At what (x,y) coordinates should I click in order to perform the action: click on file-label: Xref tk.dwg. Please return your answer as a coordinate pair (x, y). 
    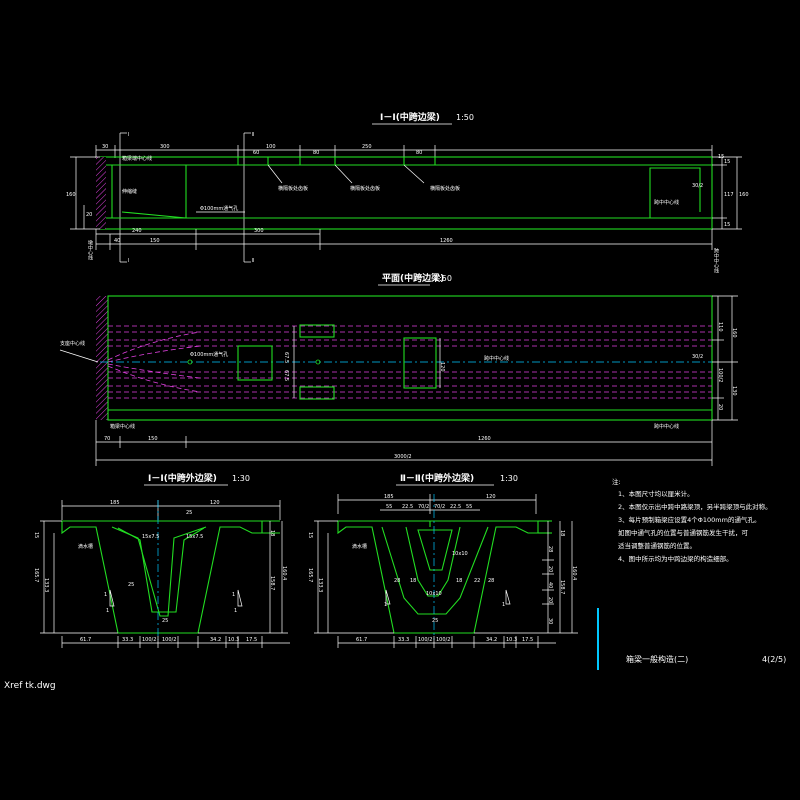
    Looking at the image, I should click on (30, 686).